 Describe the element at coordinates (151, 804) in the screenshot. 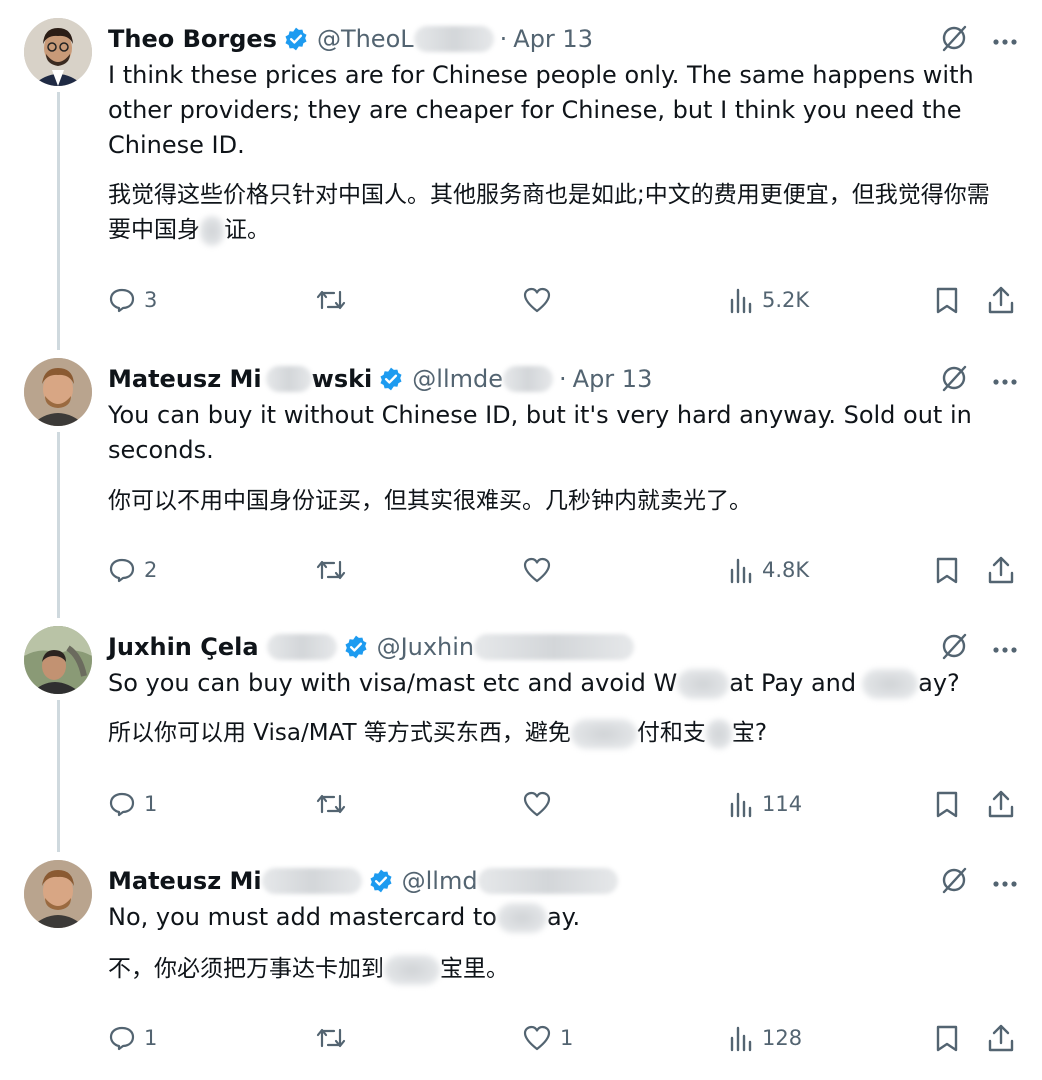

I see `reply-count: 1` at that location.